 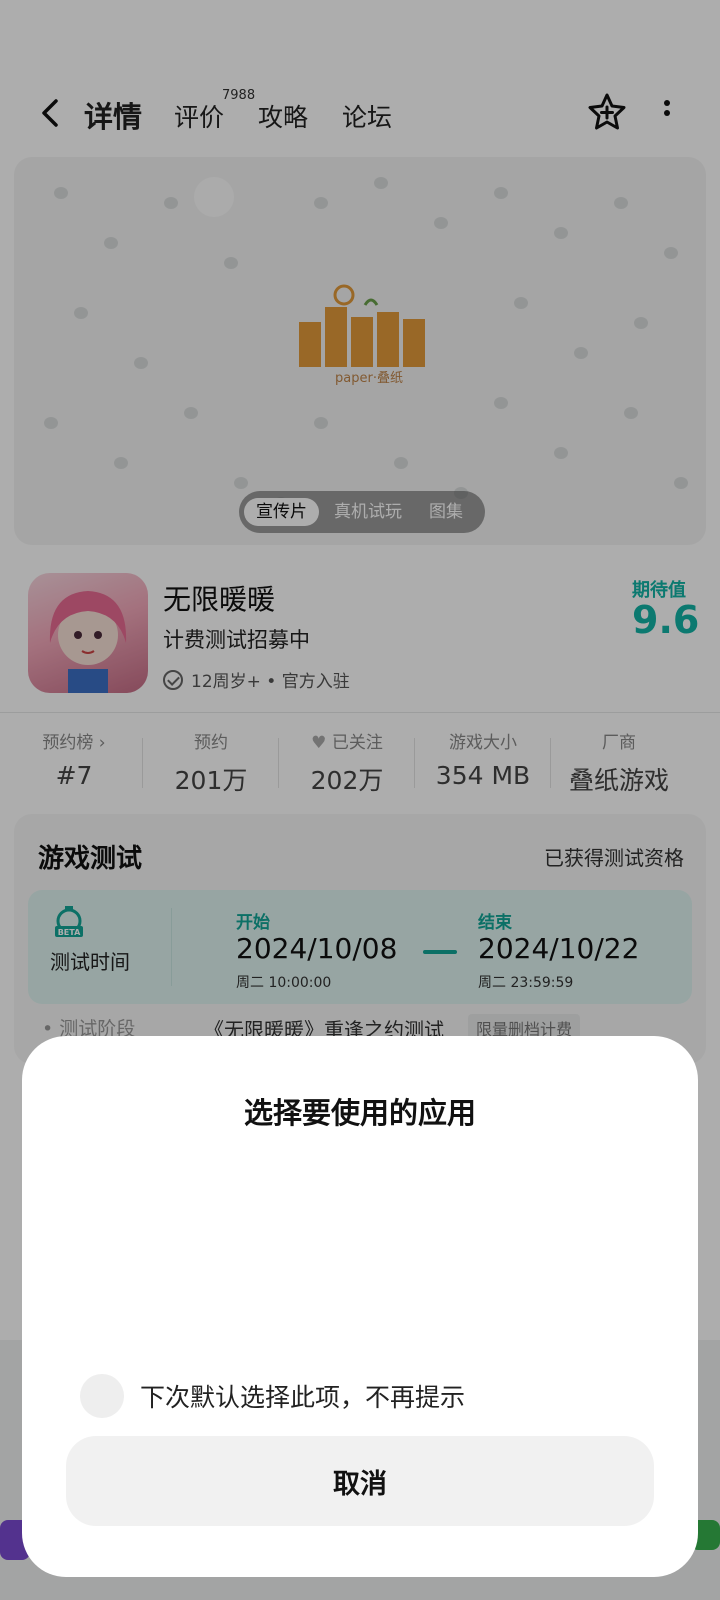 I want to click on sheet-title: 选择要使用的应用, so click(x=359, y=1113).